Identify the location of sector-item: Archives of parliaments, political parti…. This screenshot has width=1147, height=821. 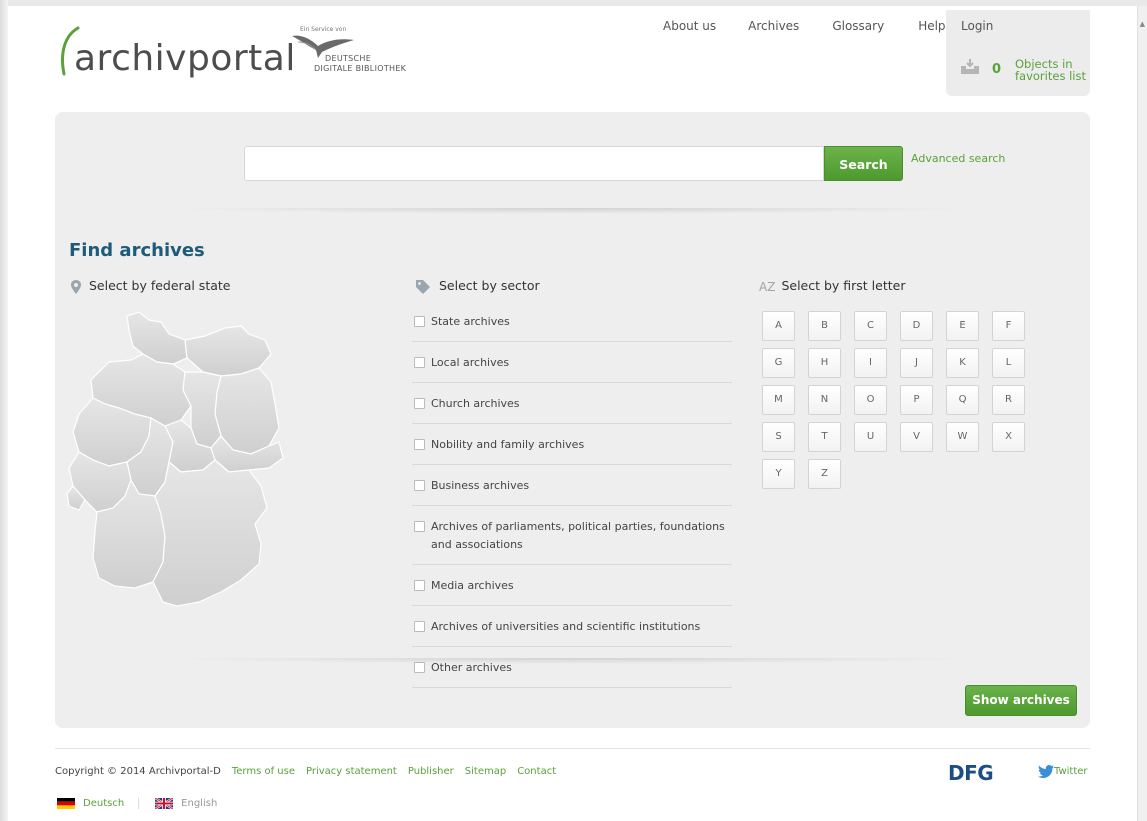
(572, 535).